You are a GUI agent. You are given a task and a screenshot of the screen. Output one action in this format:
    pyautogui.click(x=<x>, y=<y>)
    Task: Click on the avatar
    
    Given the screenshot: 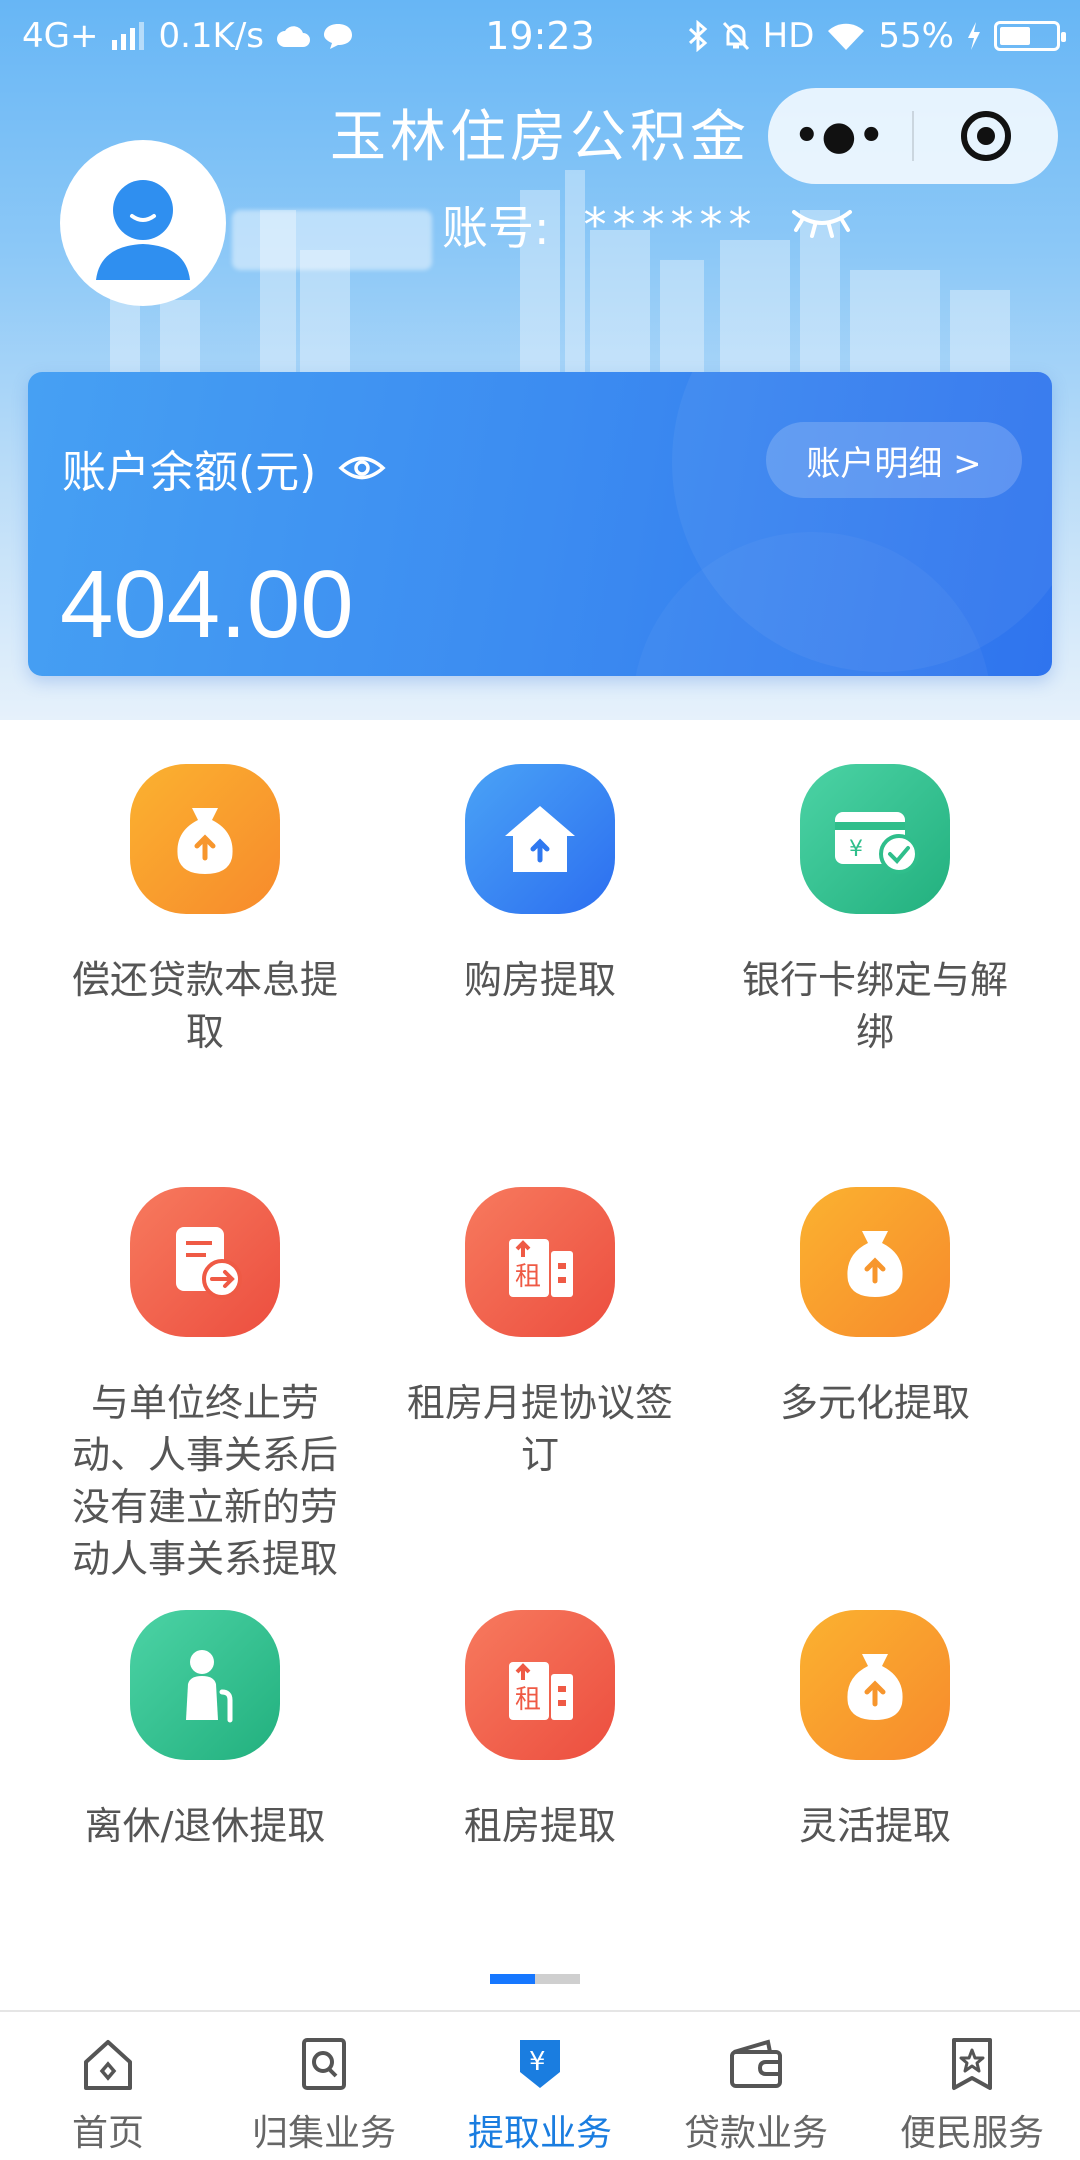 What is the action you would take?
    pyautogui.click(x=143, y=223)
    